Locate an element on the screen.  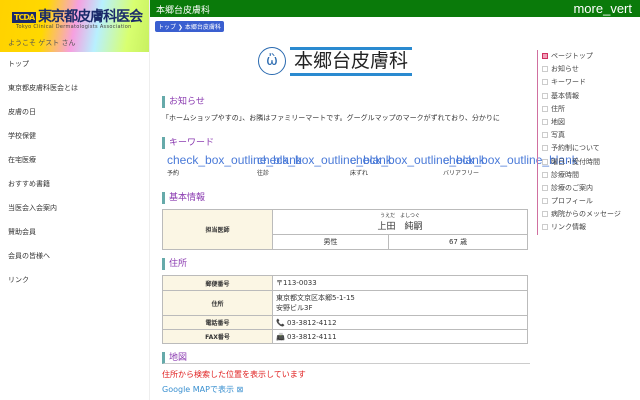
google-map-link: Google MAPで表示 ⊠ is located at coordinates (346, 389).